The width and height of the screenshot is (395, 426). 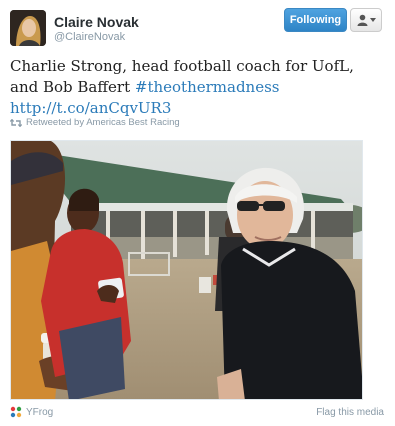 I want to click on media-source: YFrog, so click(x=31, y=412).